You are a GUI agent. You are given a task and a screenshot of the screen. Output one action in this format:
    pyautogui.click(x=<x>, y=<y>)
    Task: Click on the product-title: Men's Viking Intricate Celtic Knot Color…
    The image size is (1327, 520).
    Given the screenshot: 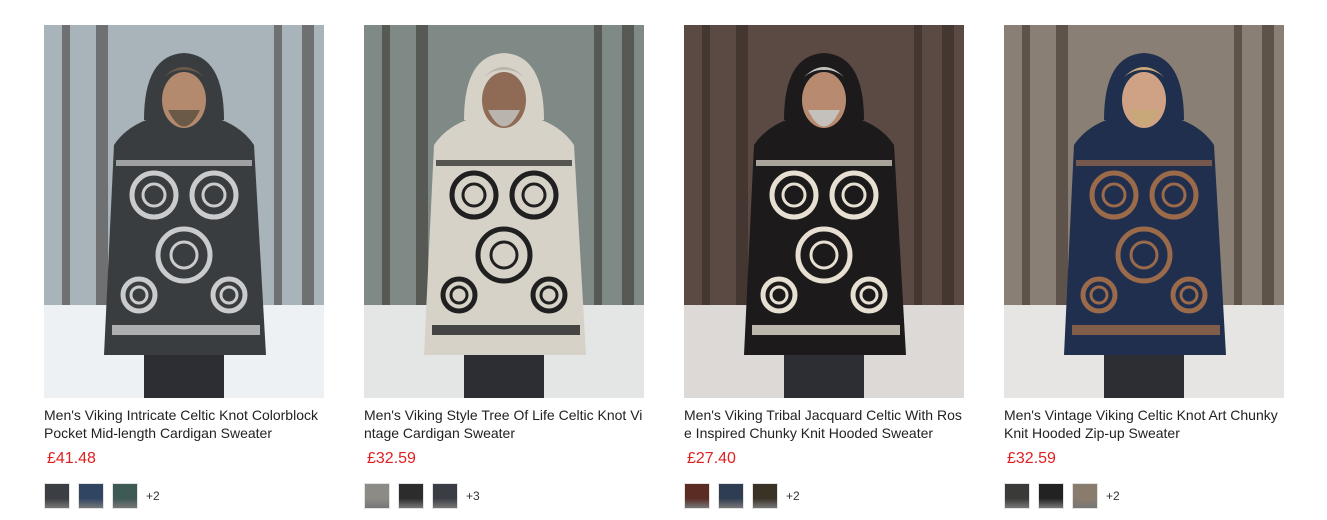 What is the action you would take?
    pyautogui.click(x=184, y=424)
    